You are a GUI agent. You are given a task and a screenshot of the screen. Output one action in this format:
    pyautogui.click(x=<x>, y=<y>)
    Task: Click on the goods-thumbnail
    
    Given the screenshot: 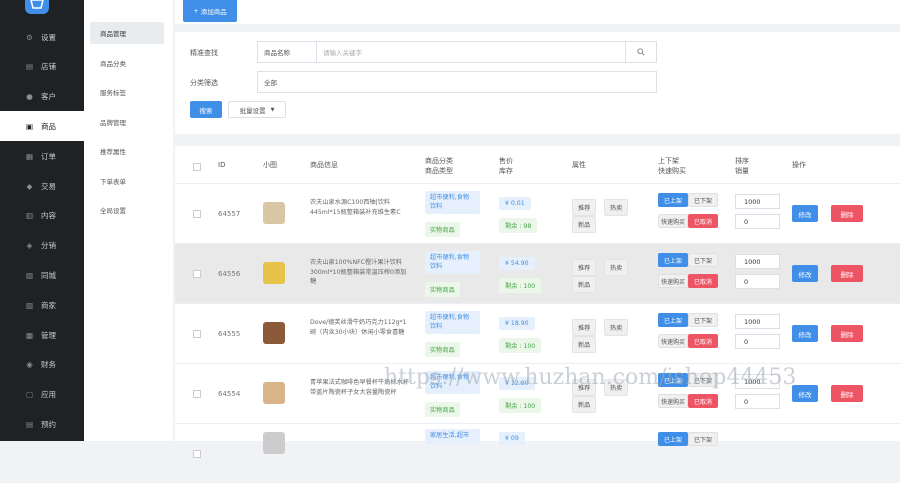 What is the action you would take?
    pyautogui.click(x=274, y=333)
    